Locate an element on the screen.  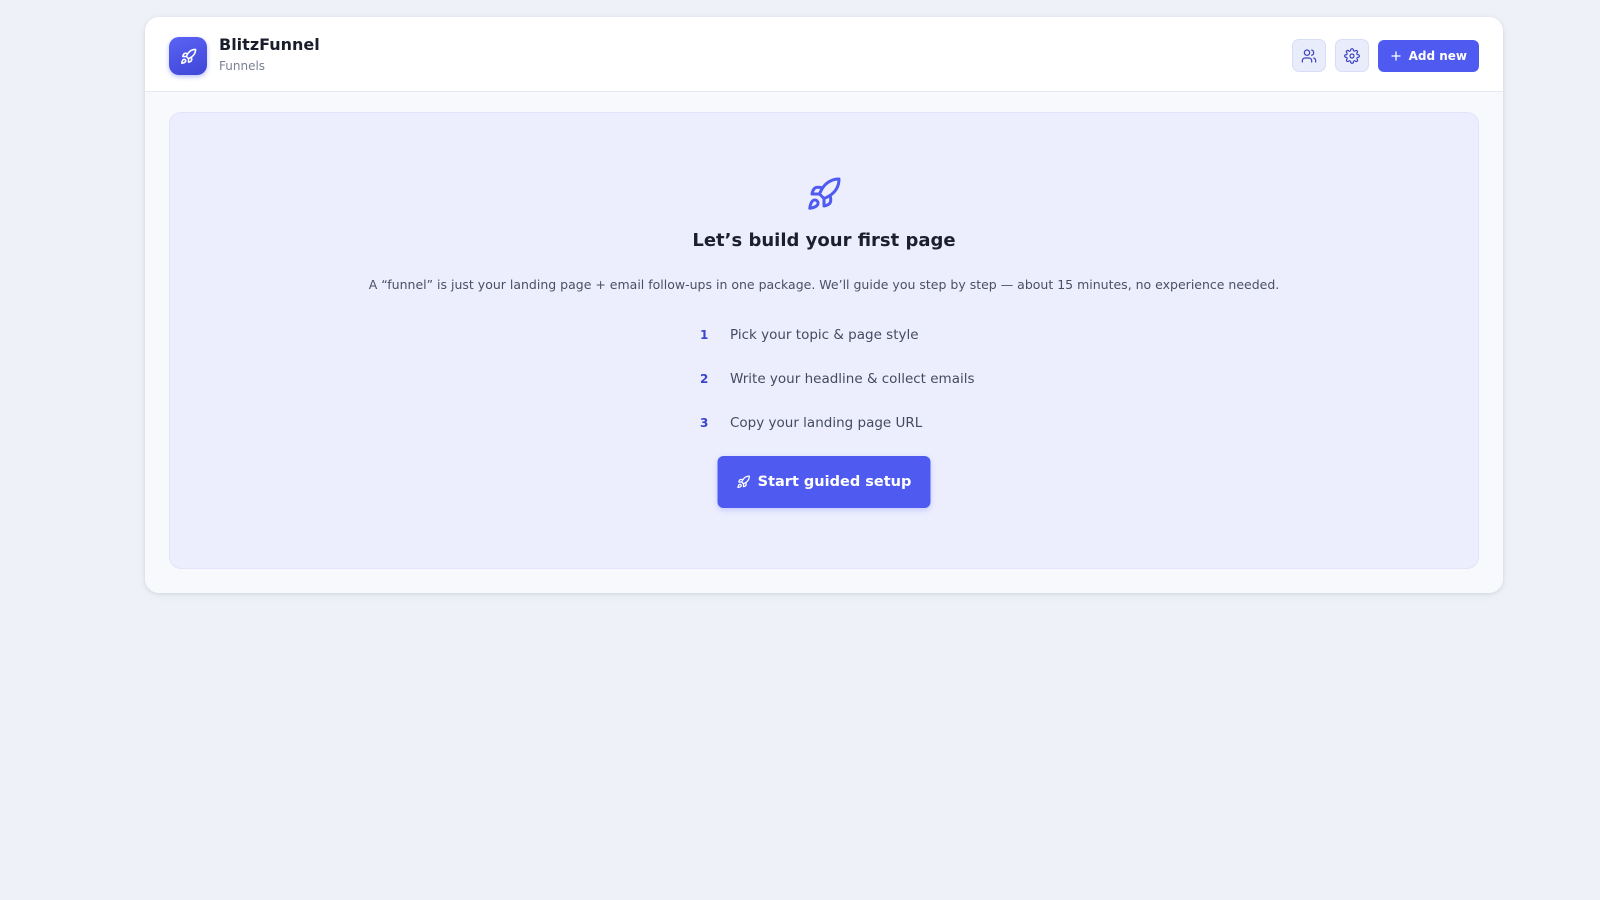
settings-button is located at coordinates (1351, 55).